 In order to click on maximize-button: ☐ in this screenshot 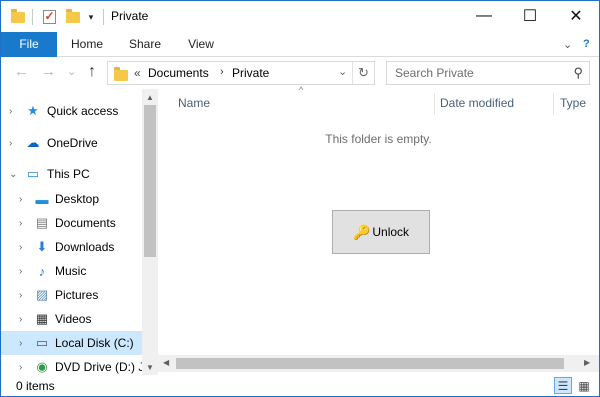, I will do `click(530, 16)`.